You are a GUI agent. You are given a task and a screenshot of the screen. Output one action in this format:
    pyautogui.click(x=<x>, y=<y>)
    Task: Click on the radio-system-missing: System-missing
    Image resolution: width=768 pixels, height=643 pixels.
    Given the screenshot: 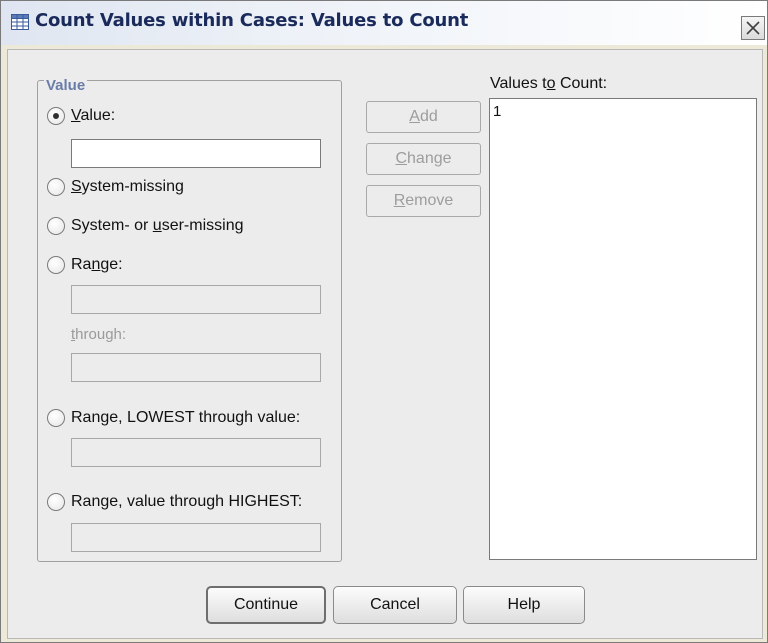 What is the action you would take?
    pyautogui.click(x=115, y=187)
    